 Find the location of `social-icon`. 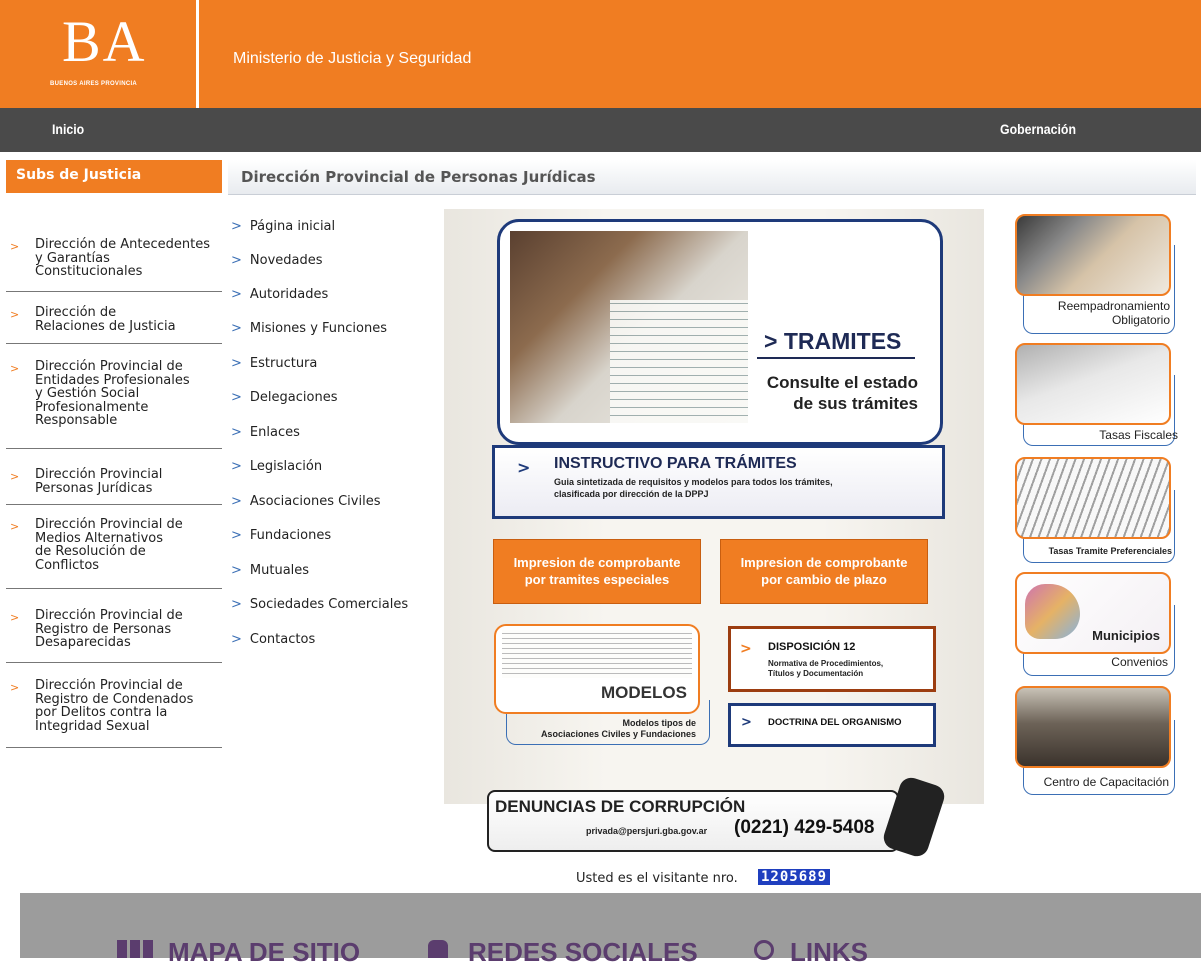

social-icon is located at coordinates (438, 949).